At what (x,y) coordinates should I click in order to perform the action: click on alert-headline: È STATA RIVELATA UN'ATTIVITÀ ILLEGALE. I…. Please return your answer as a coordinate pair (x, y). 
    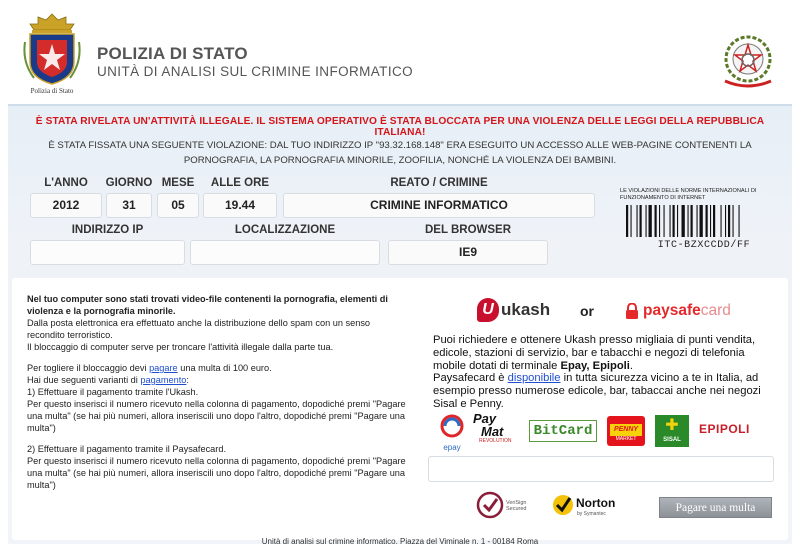
    Looking at the image, I should click on (400, 127).